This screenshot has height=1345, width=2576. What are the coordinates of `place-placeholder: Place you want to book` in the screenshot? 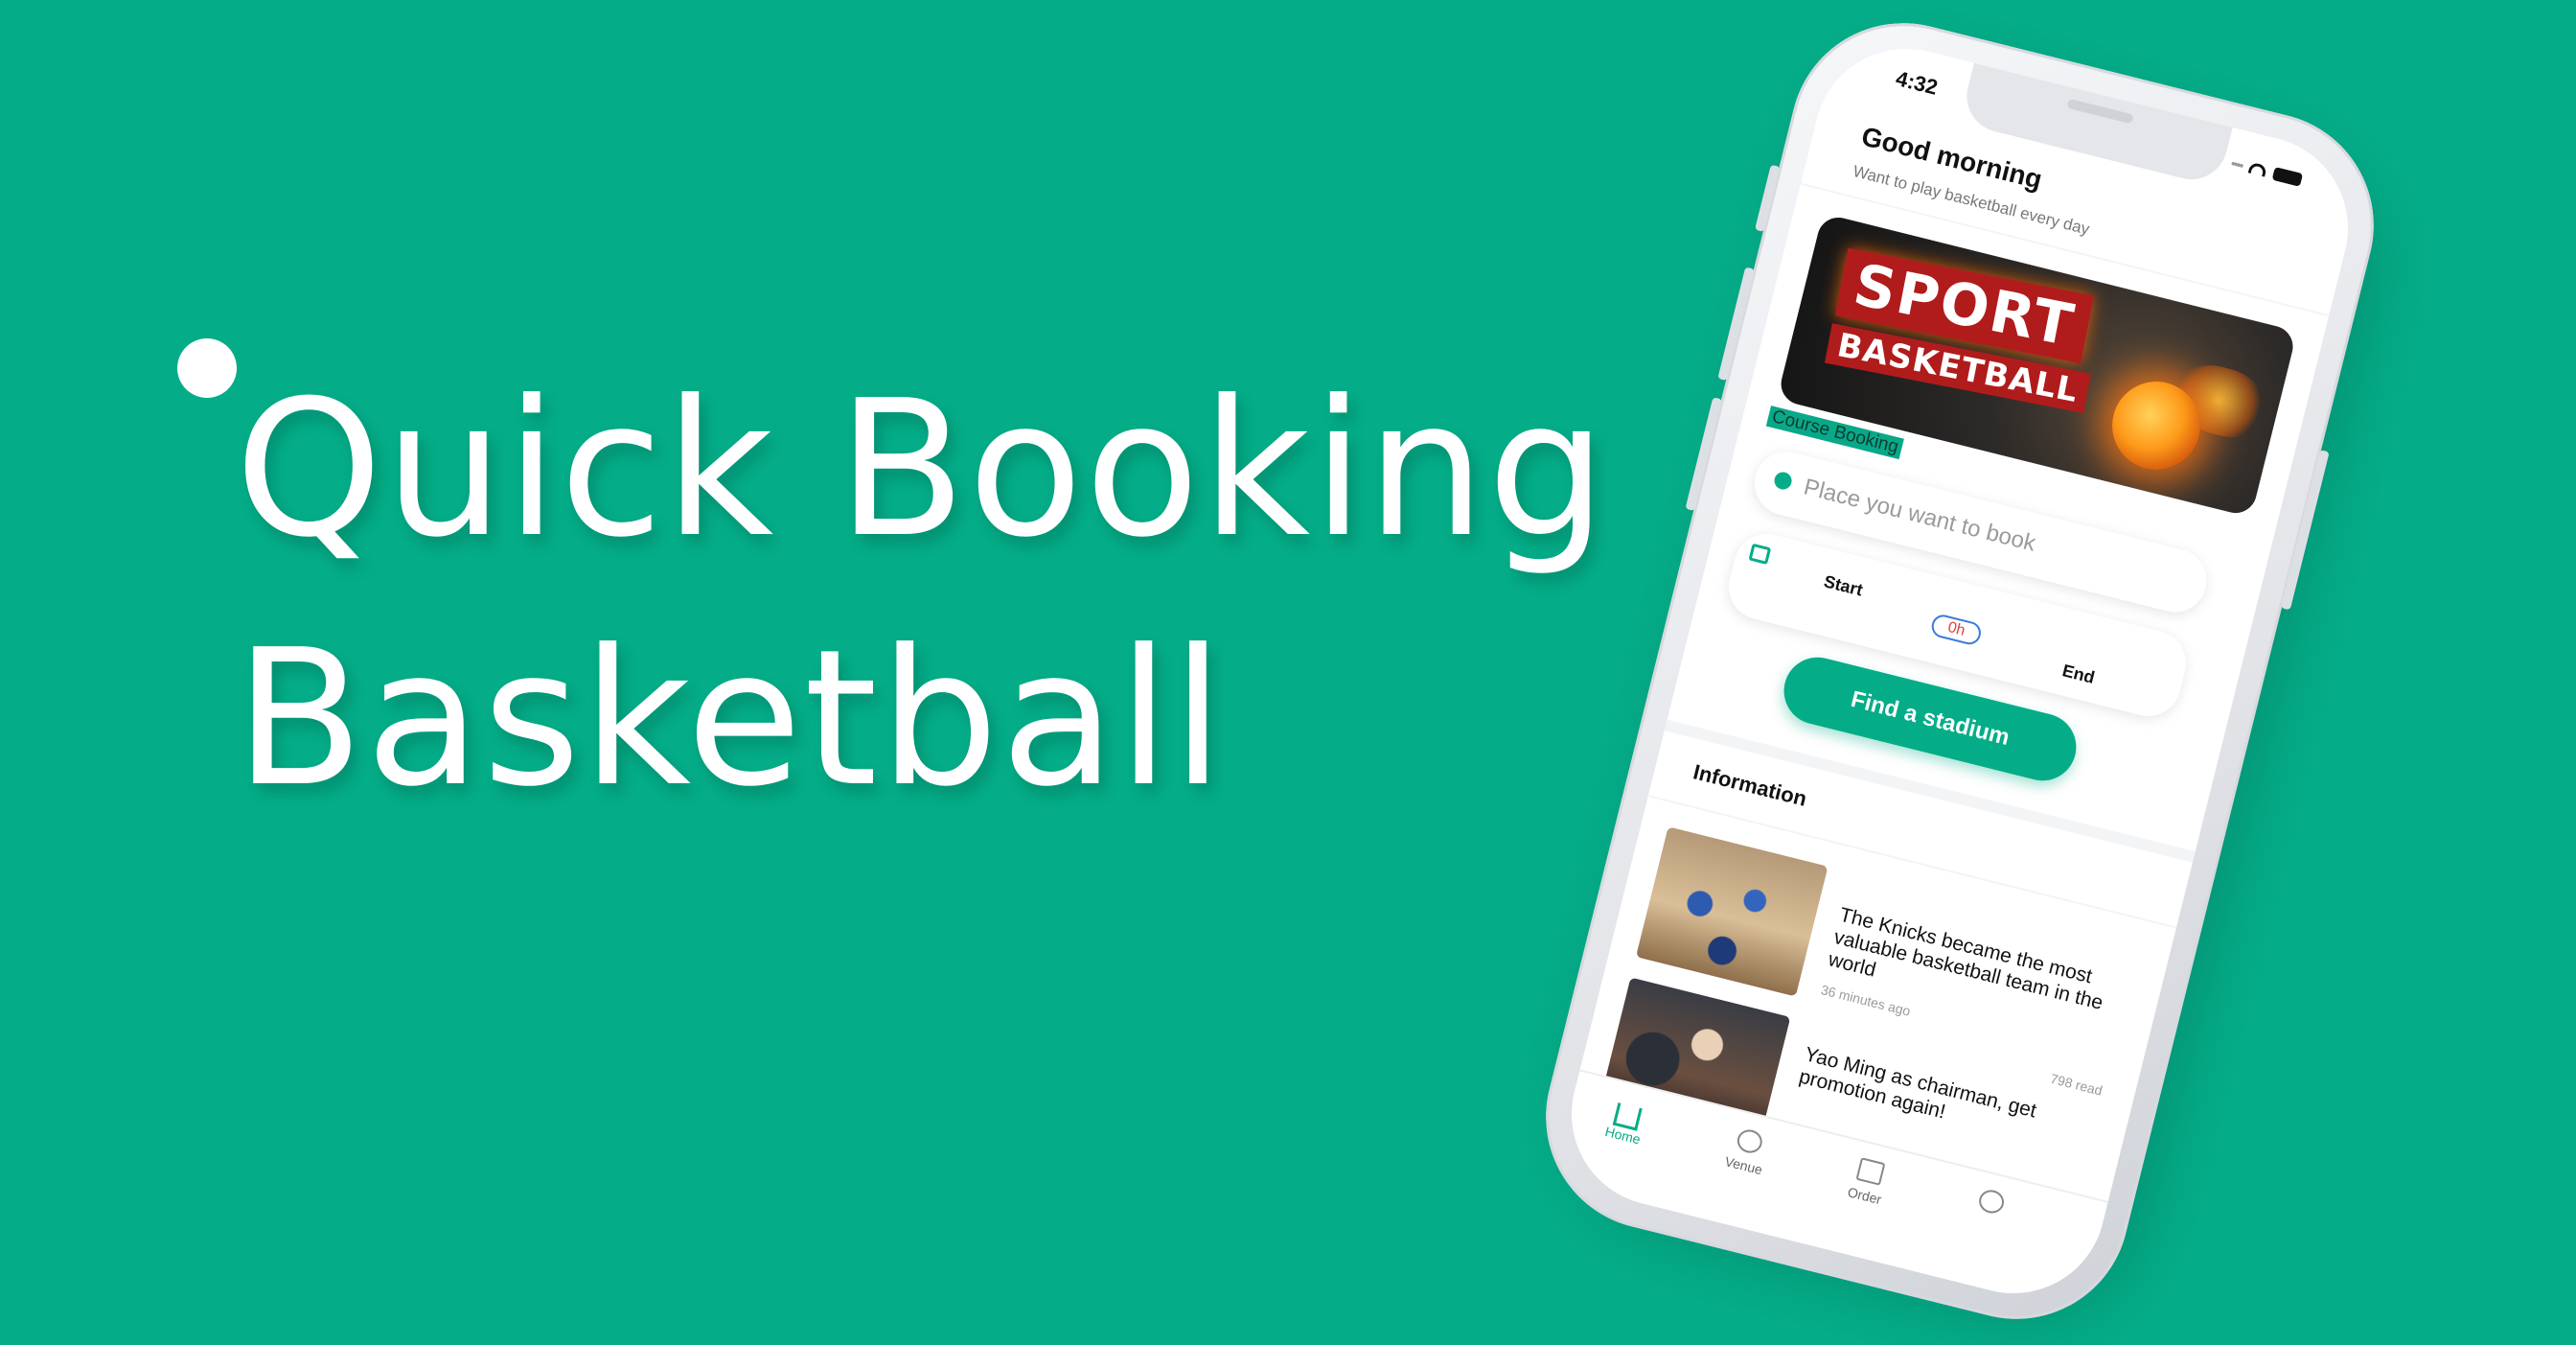 It's located at (1919, 515).